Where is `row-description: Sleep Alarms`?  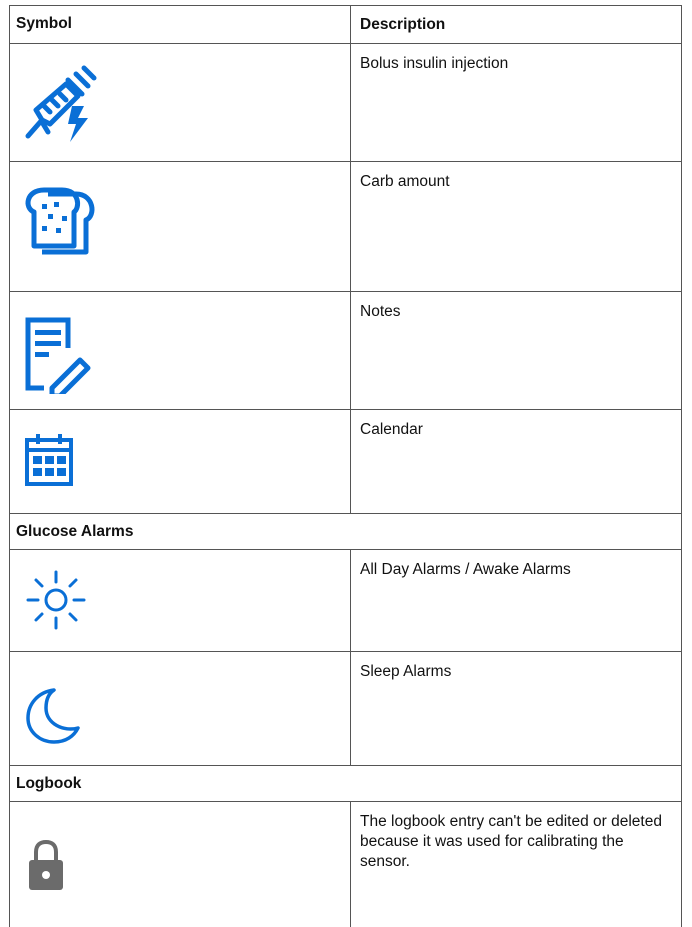 row-description: Sleep Alarms is located at coordinates (406, 671).